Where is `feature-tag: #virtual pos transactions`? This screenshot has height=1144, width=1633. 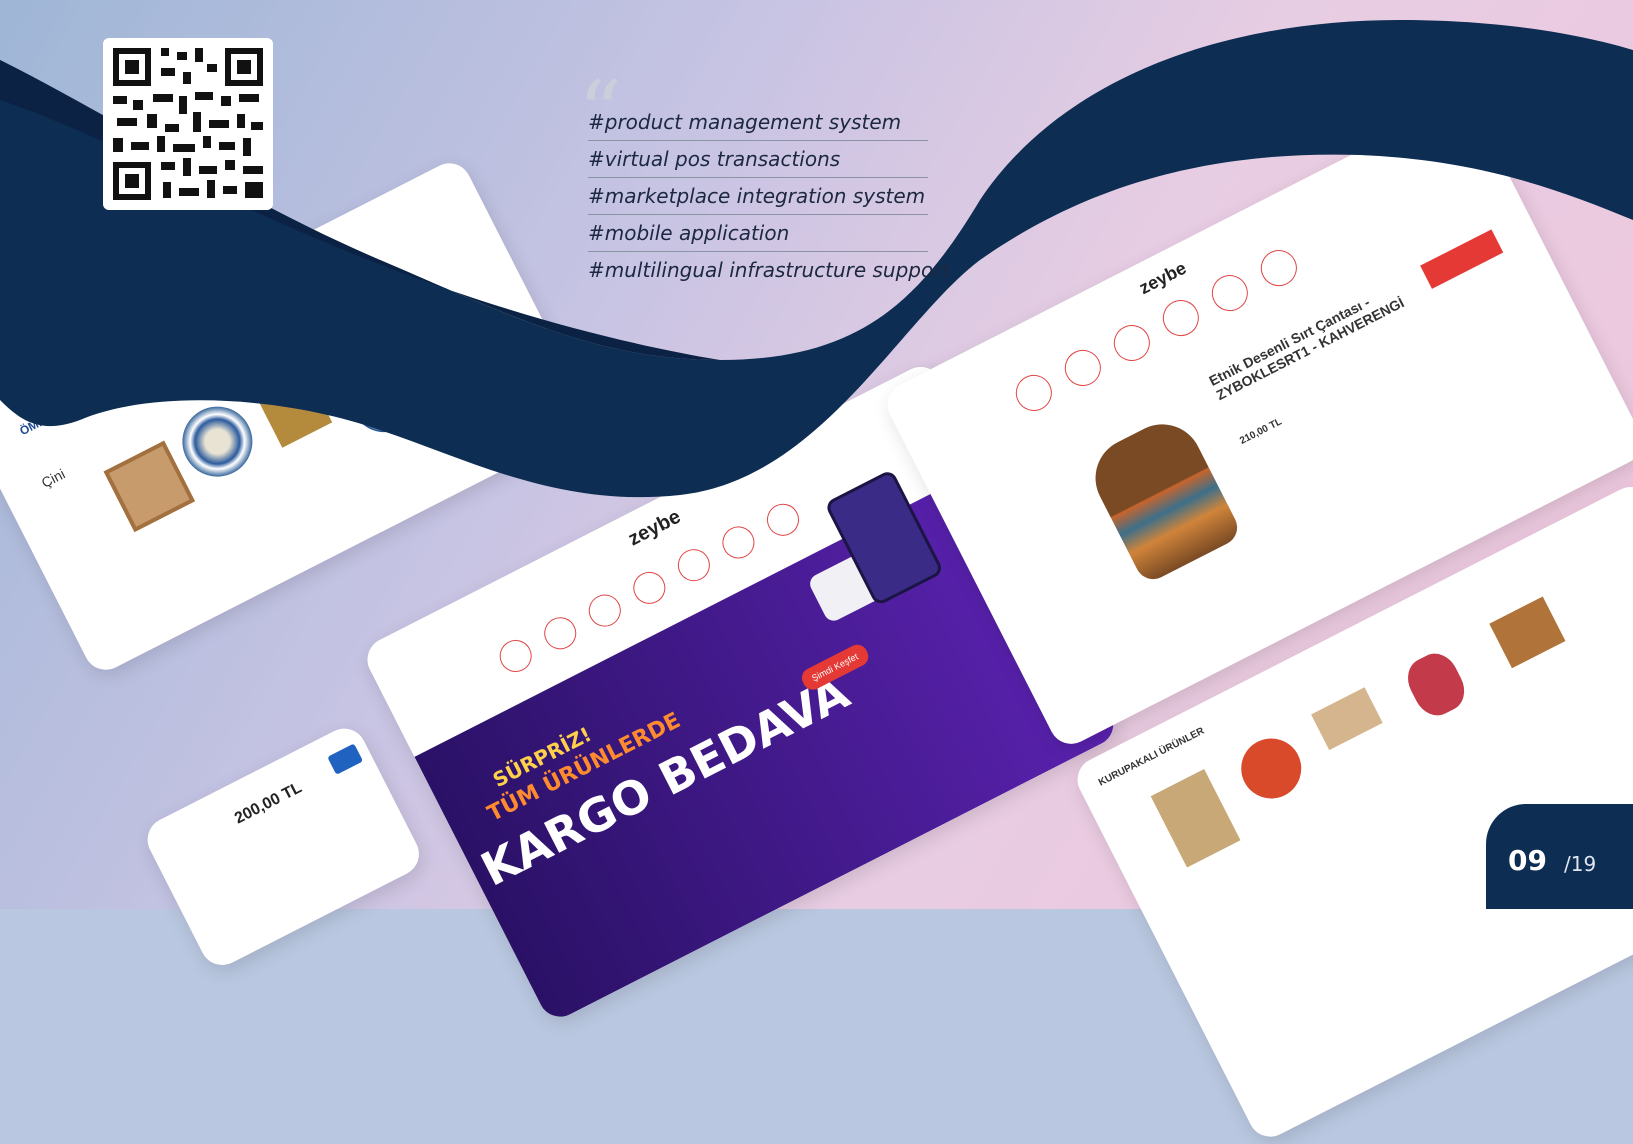
feature-tag: #virtual pos transactions is located at coordinates (758, 159).